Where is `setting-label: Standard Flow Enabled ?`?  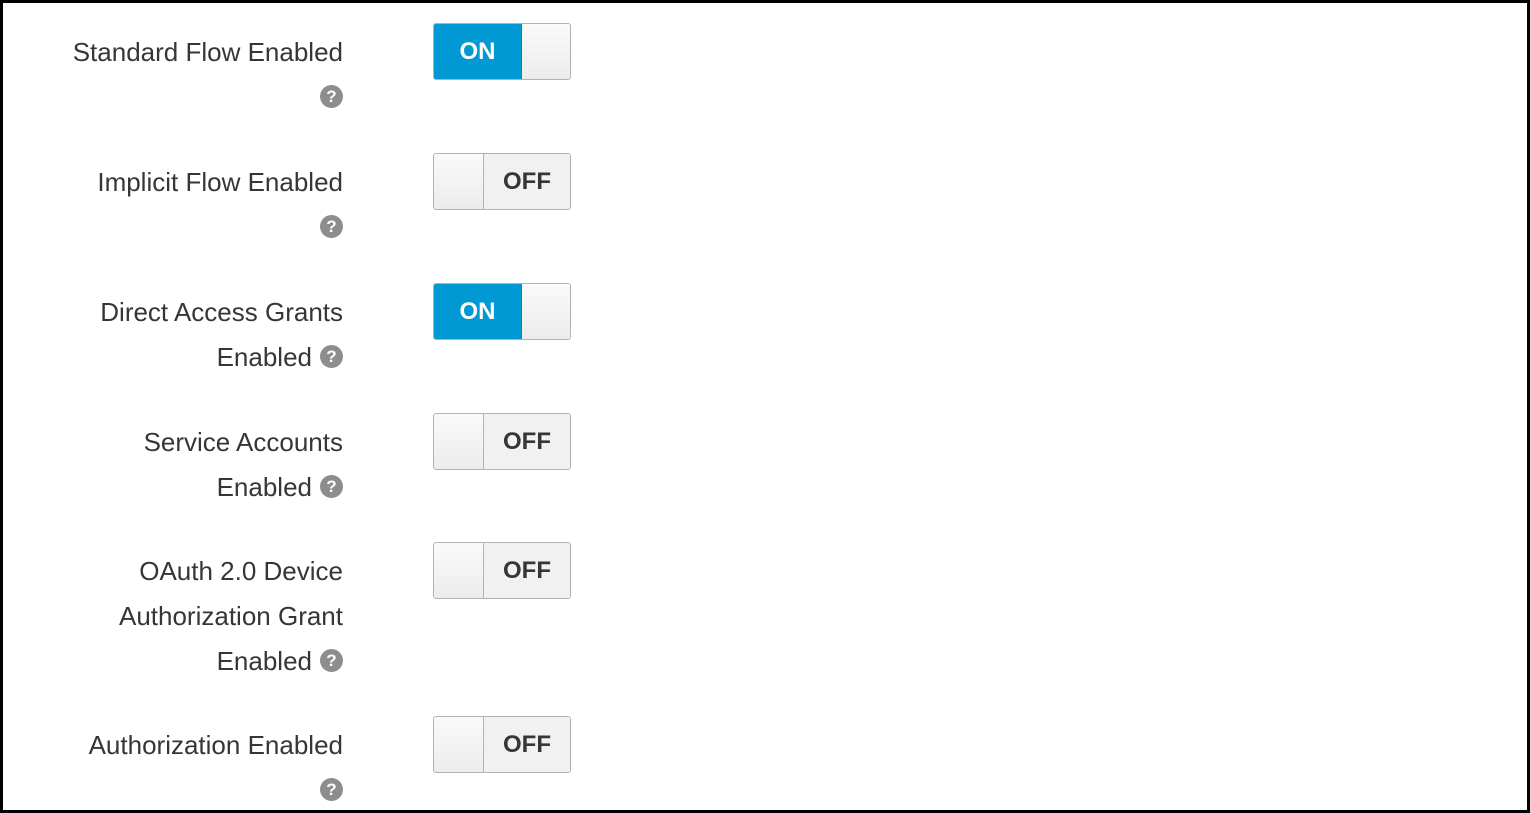 setting-label: Standard Flow Enabled ? is located at coordinates (173, 75).